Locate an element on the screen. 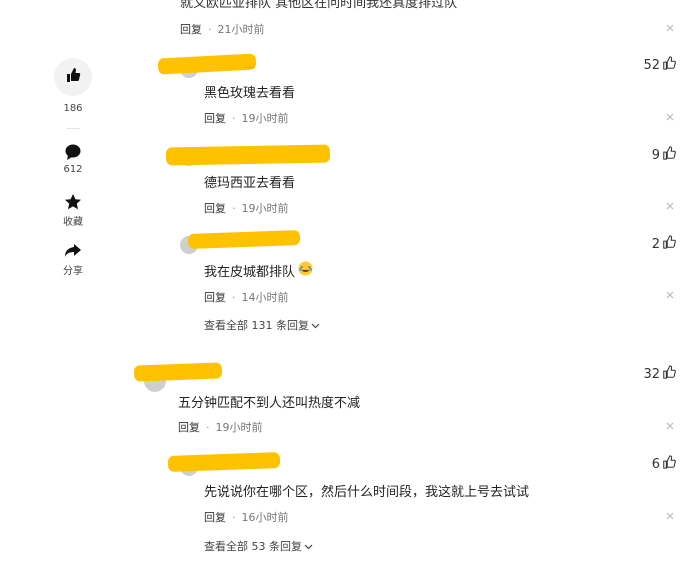  like-button: 32 is located at coordinates (659, 374).